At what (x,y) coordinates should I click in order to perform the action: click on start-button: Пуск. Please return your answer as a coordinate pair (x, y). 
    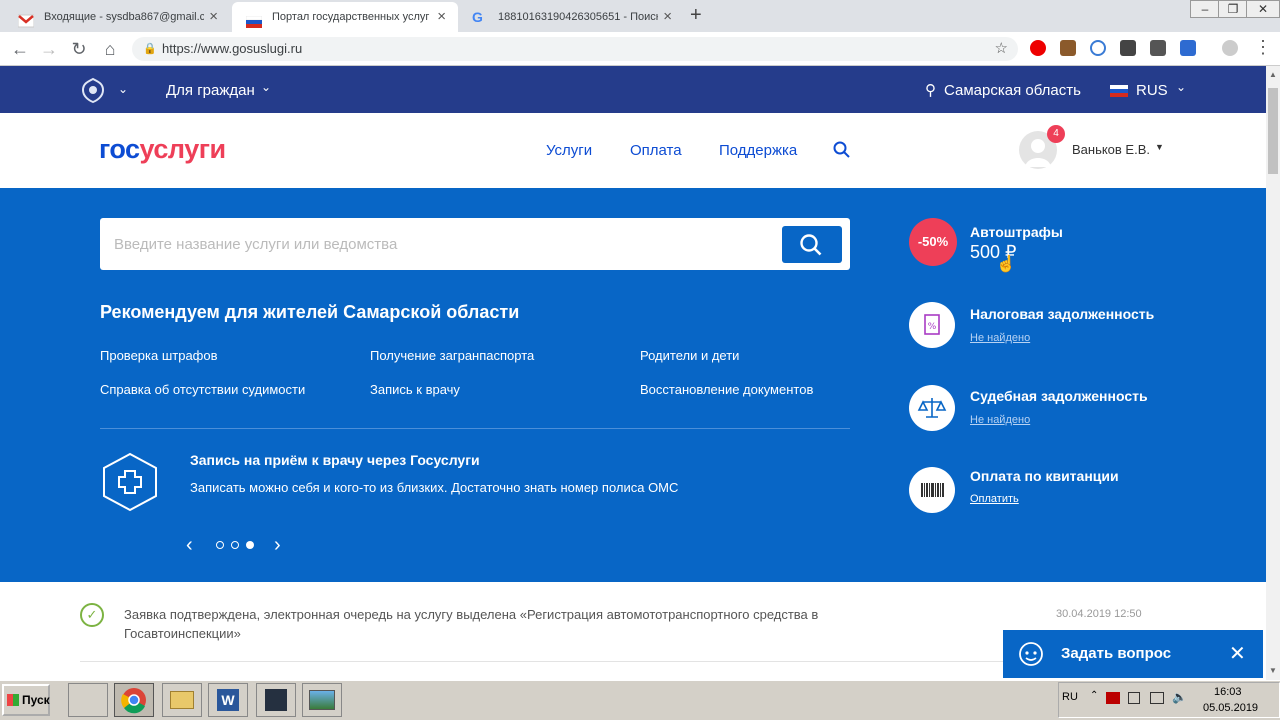
    Looking at the image, I should click on (26, 700).